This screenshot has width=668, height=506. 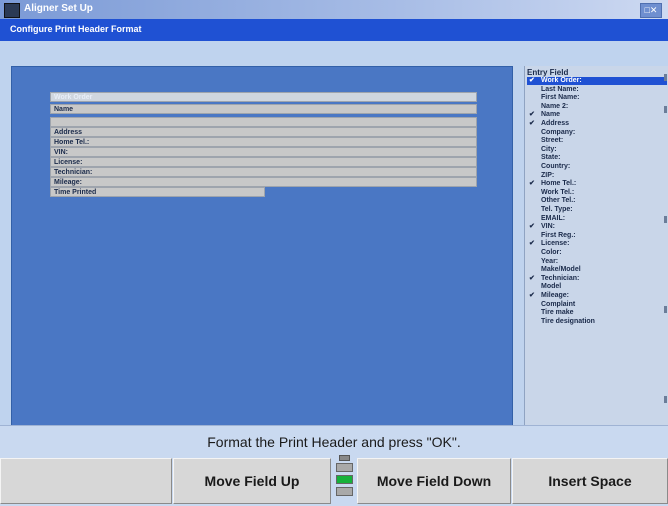 I want to click on entry-field-item: ZIP:, so click(x=597, y=176).